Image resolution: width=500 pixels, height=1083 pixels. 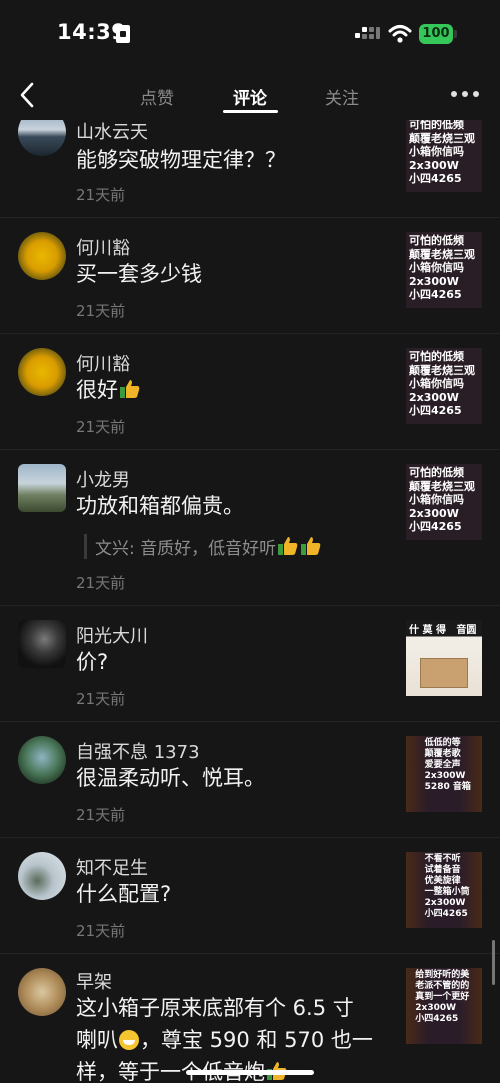 I want to click on battery-level: 100, so click(x=436, y=34).